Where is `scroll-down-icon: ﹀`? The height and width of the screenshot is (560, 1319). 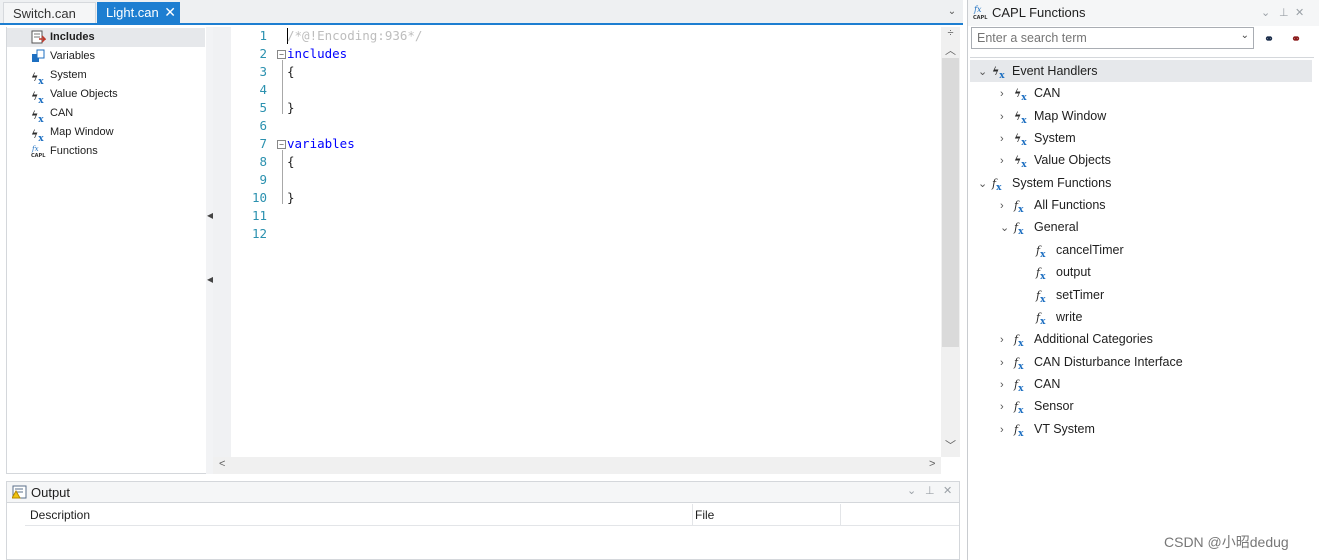 scroll-down-icon: ﹀ is located at coordinates (950, 445).